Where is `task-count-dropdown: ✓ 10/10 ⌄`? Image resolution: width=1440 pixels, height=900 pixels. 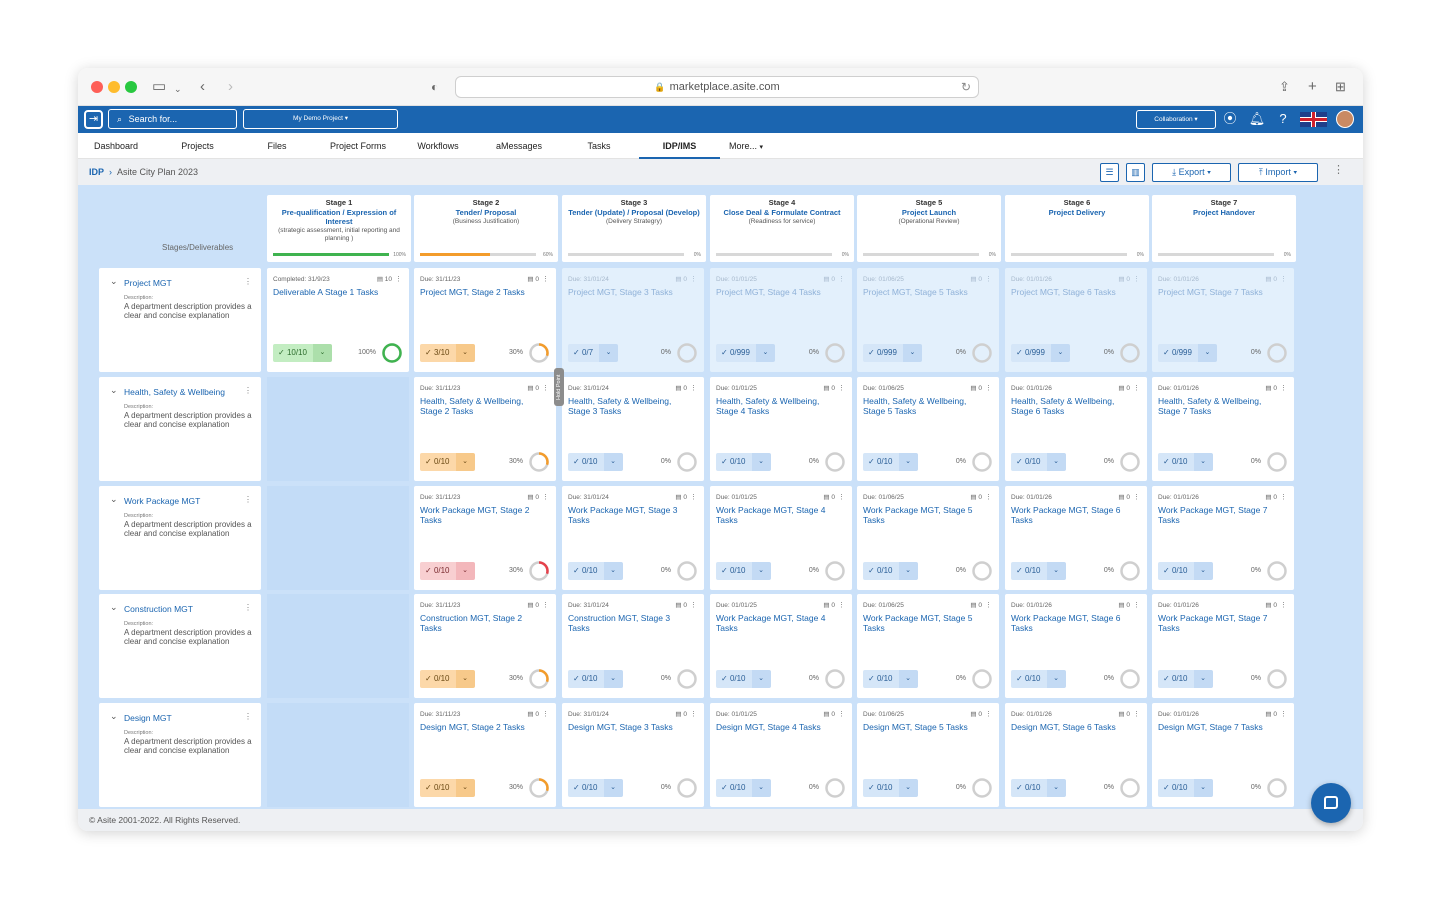 task-count-dropdown: ✓ 10/10 ⌄ is located at coordinates (302, 353).